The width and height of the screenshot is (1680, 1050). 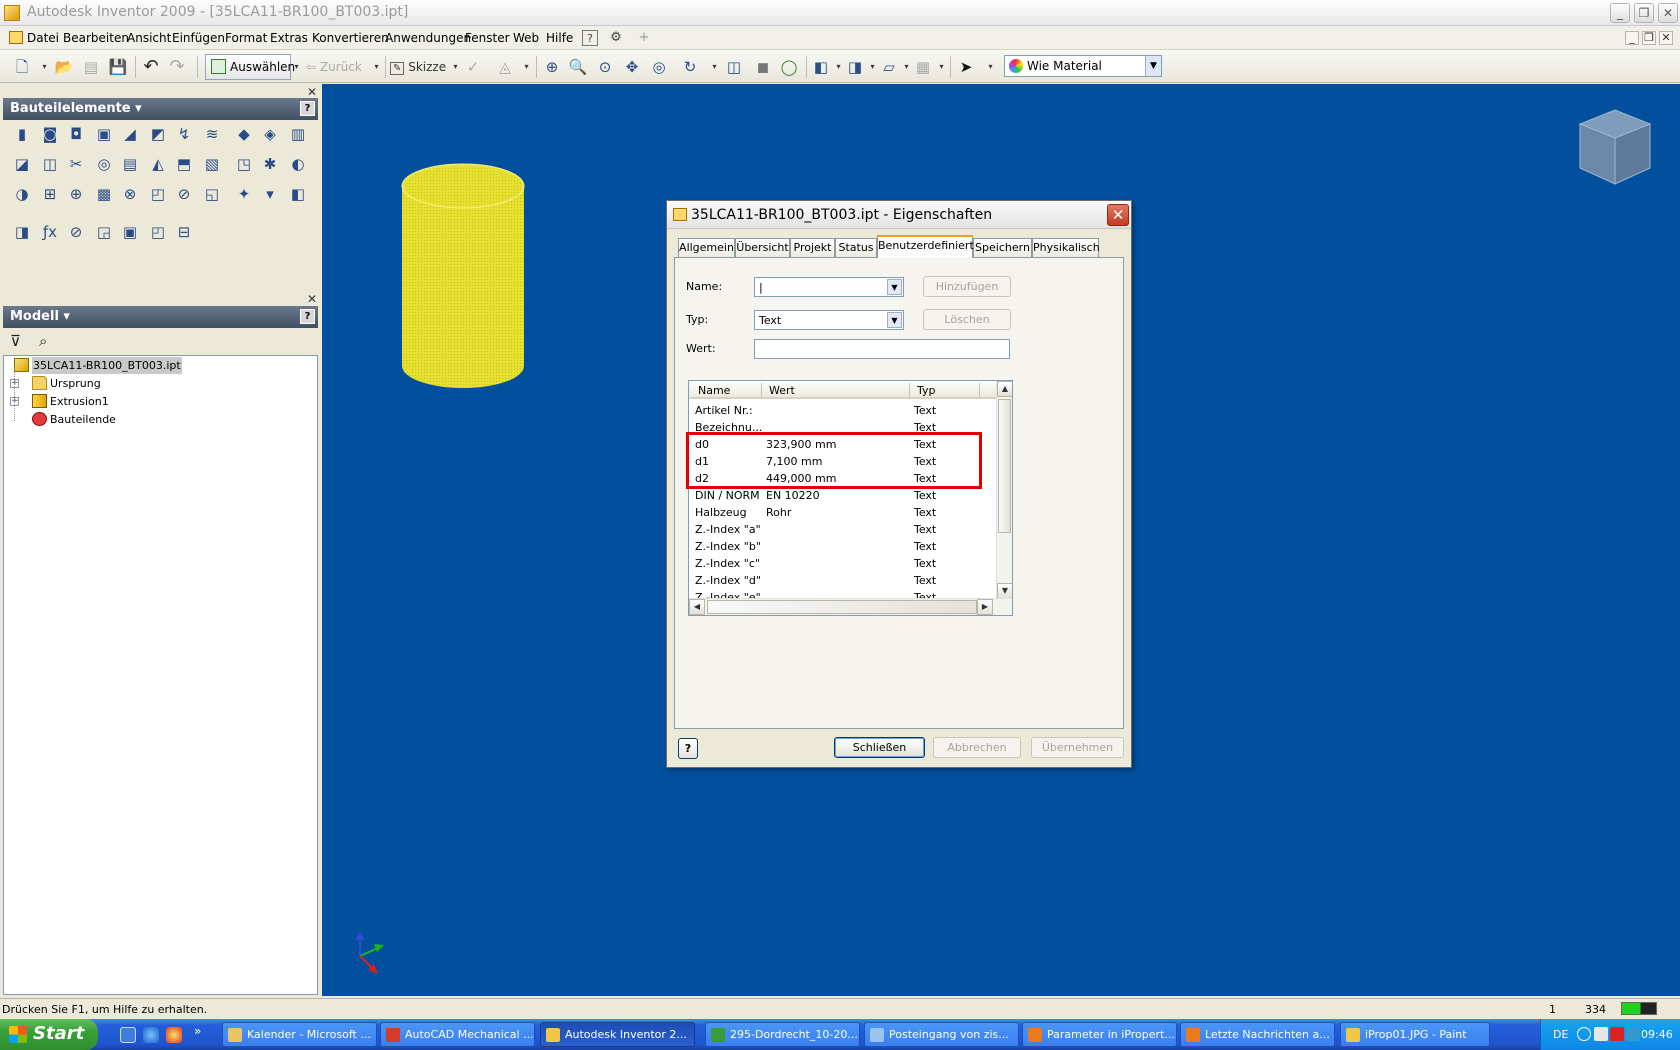 I want to click on zoom-selected-icon: ◎, so click(x=659, y=67).